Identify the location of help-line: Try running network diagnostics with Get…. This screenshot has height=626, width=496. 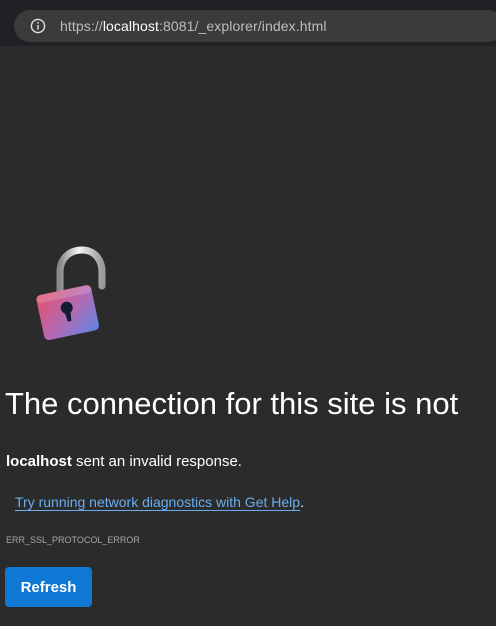
(159, 502).